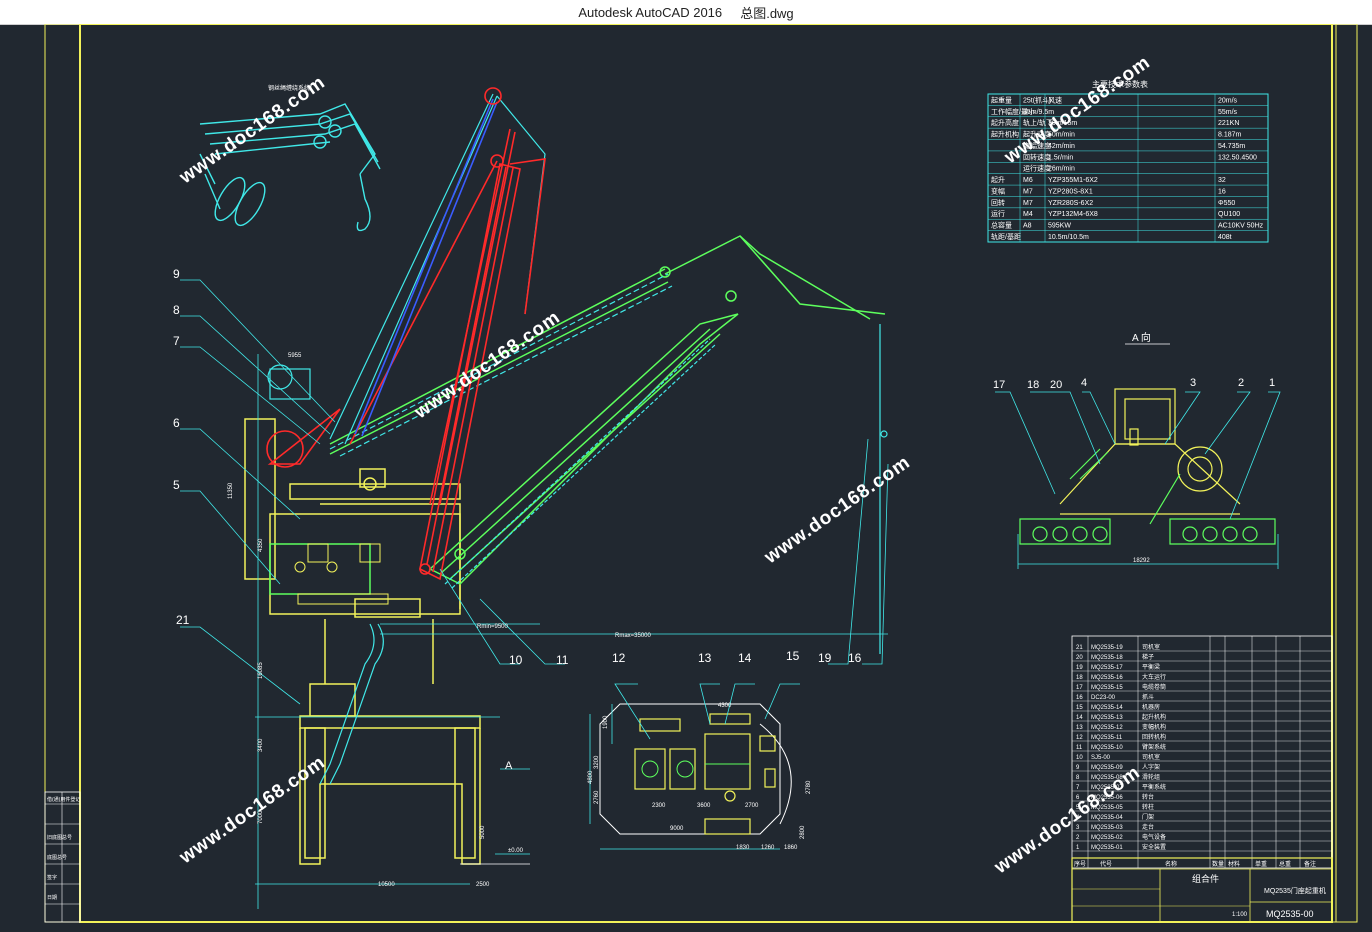 The height and width of the screenshot is (932, 1372). What do you see at coordinates (1154, 747) in the screenshot?
I see `parts-cell: 臂架系统` at bounding box center [1154, 747].